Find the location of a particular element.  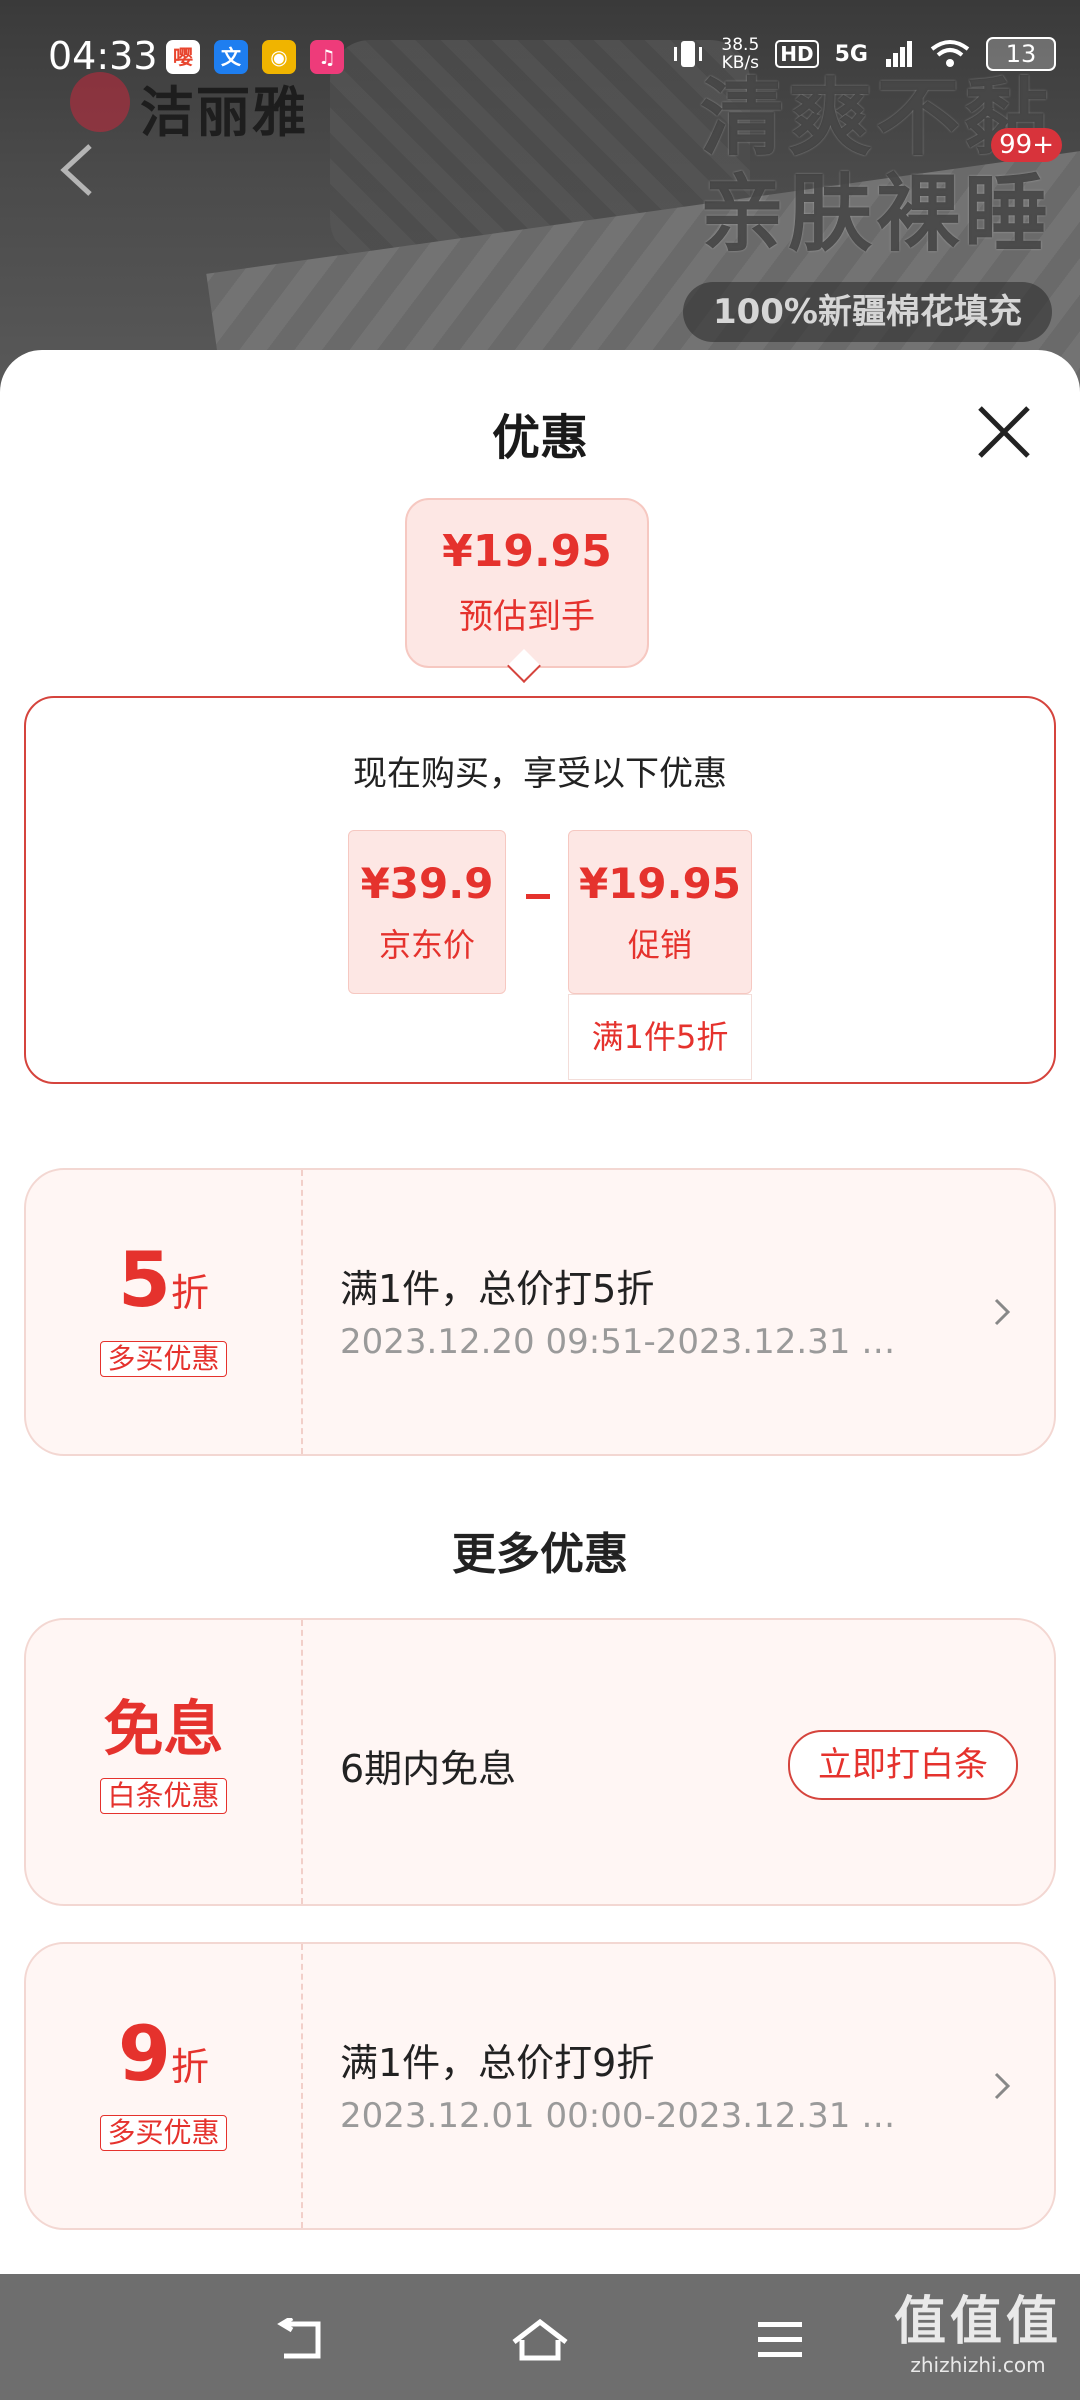

base-price-cell: ¥39.9 京东价 is located at coordinates (427, 912).